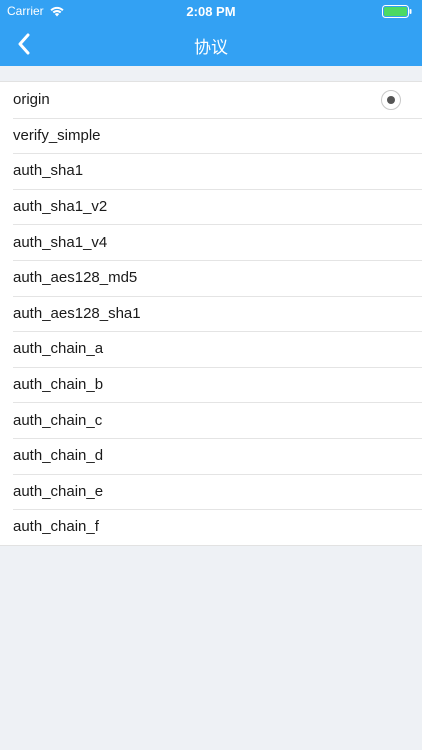 This screenshot has width=422, height=750. Describe the element at coordinates (77, 313) in the screenshot. I see `protocol-option-label: auth_aes128_sha1` at that location.